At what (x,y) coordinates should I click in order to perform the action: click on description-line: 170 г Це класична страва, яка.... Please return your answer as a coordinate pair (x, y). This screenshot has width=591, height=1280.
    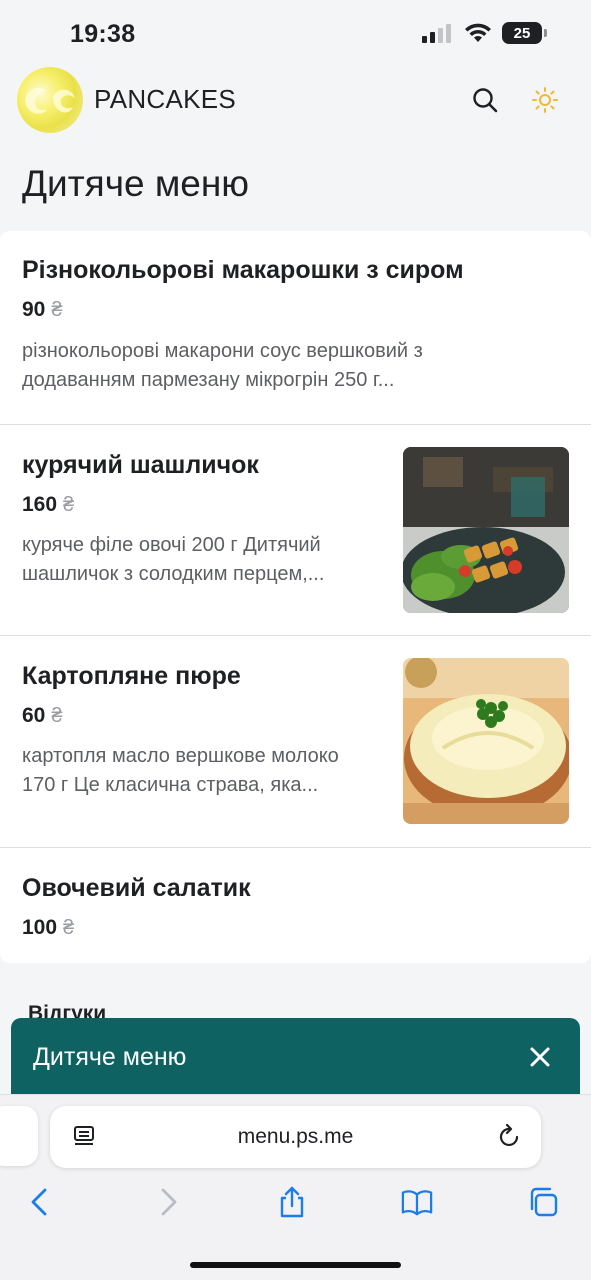
    Looking at the image, I should click on (170, 785).